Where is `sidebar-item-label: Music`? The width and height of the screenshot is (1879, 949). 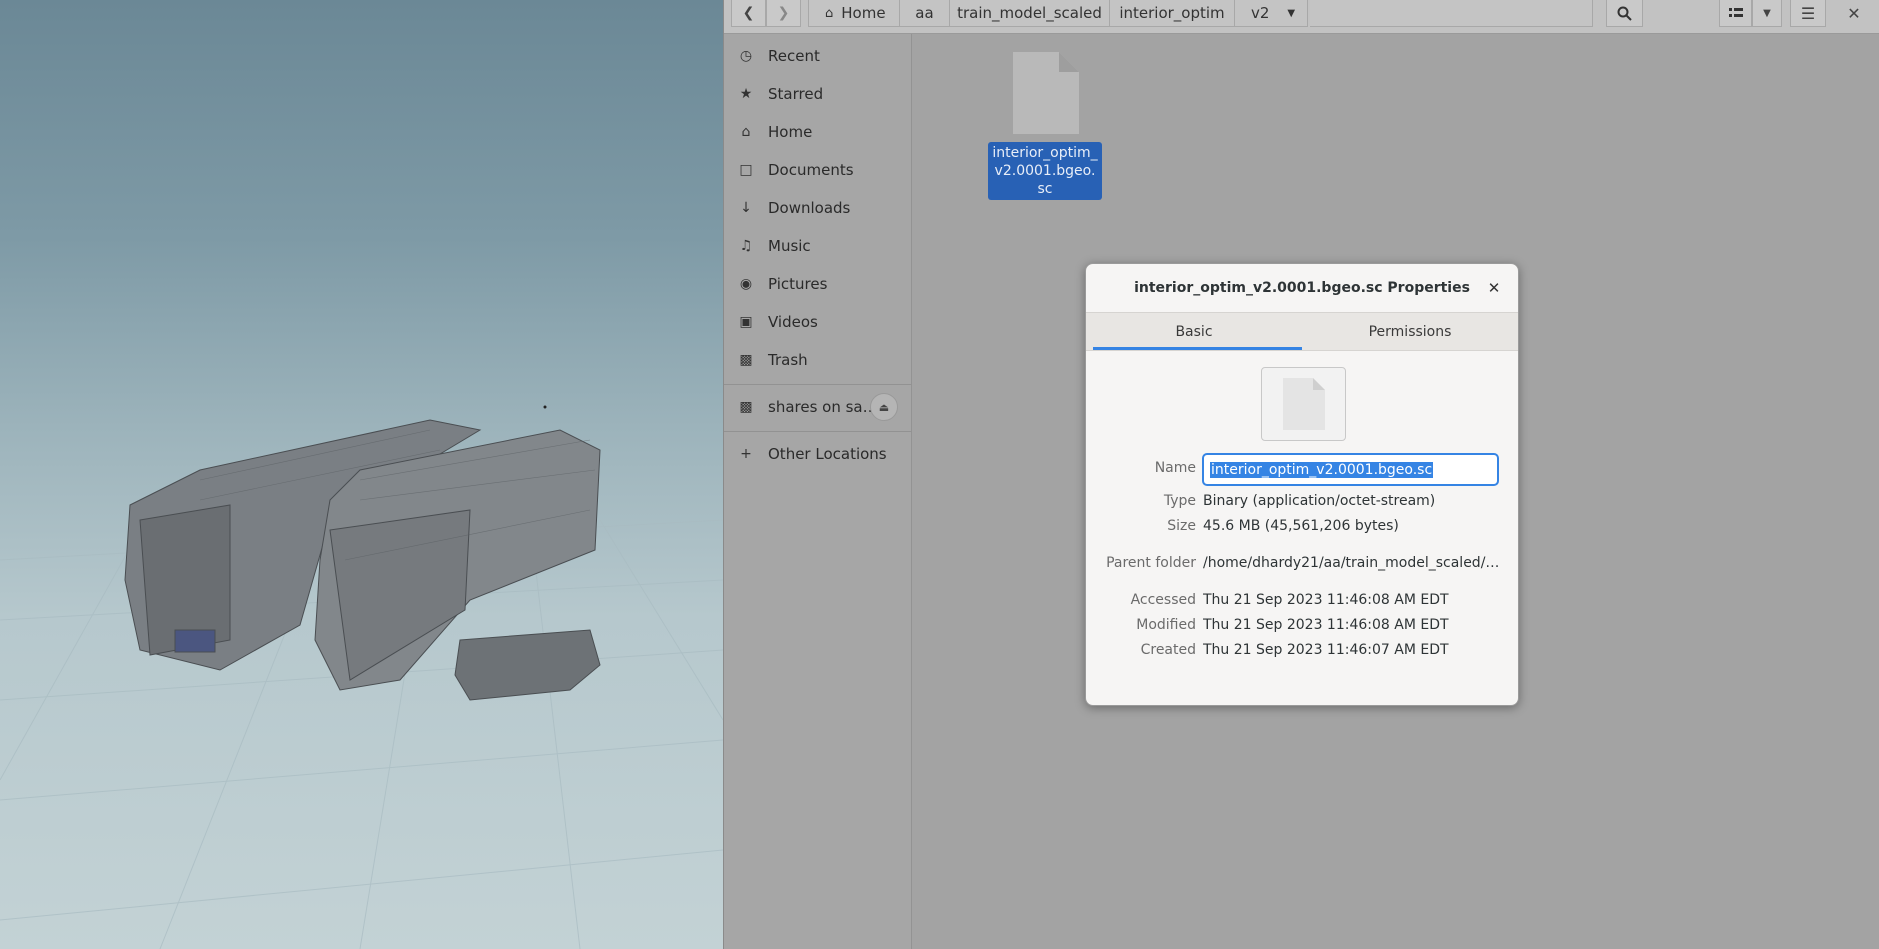 sidebar-item-label: Music is located at coordinates (789, 246).